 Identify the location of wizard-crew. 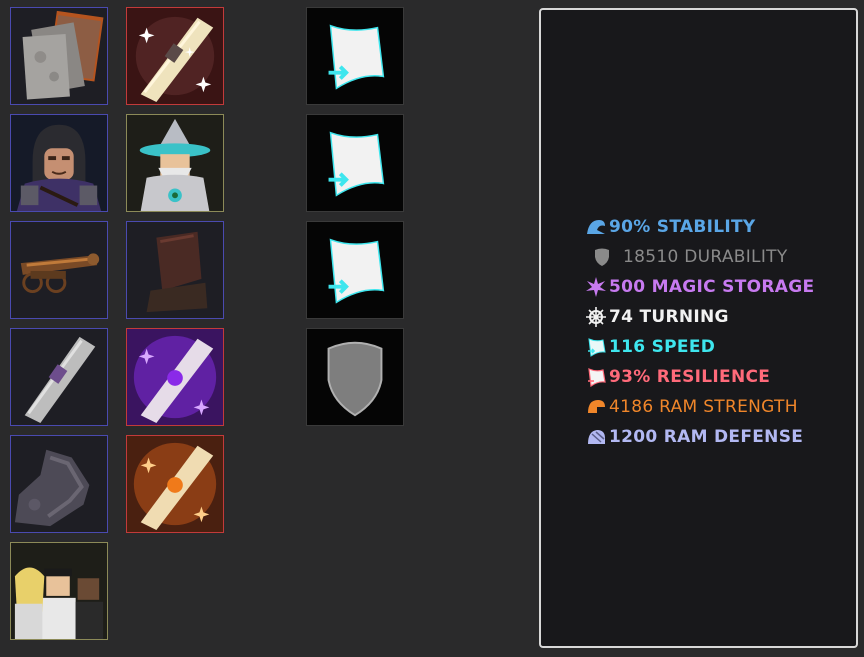
(175, 163).